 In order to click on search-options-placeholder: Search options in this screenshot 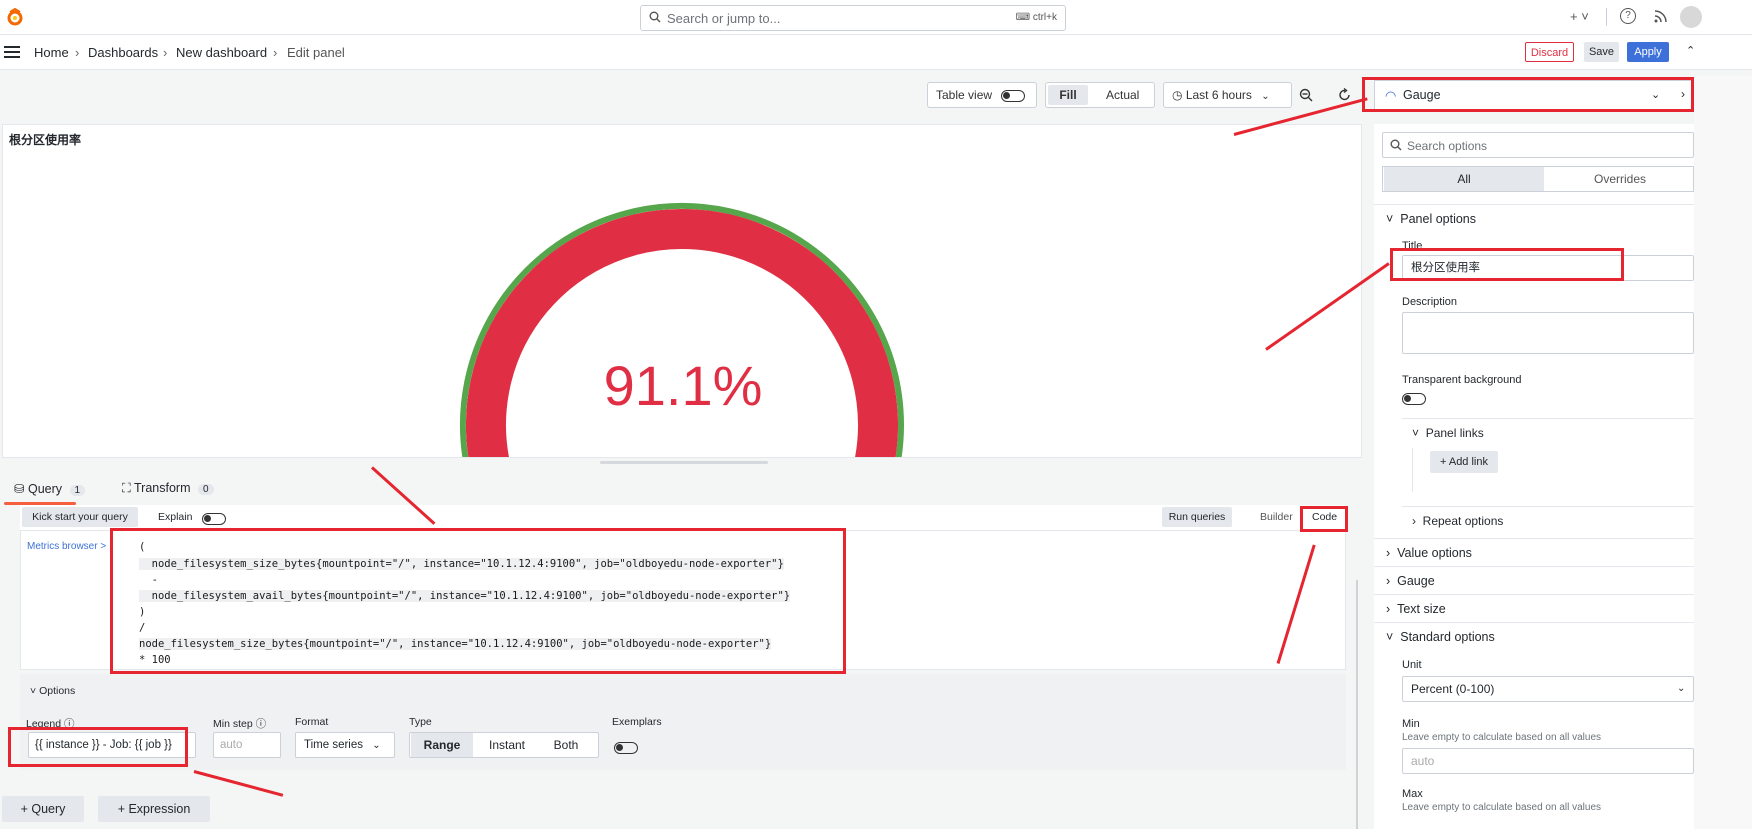, I will do `click(1447, 146)`.